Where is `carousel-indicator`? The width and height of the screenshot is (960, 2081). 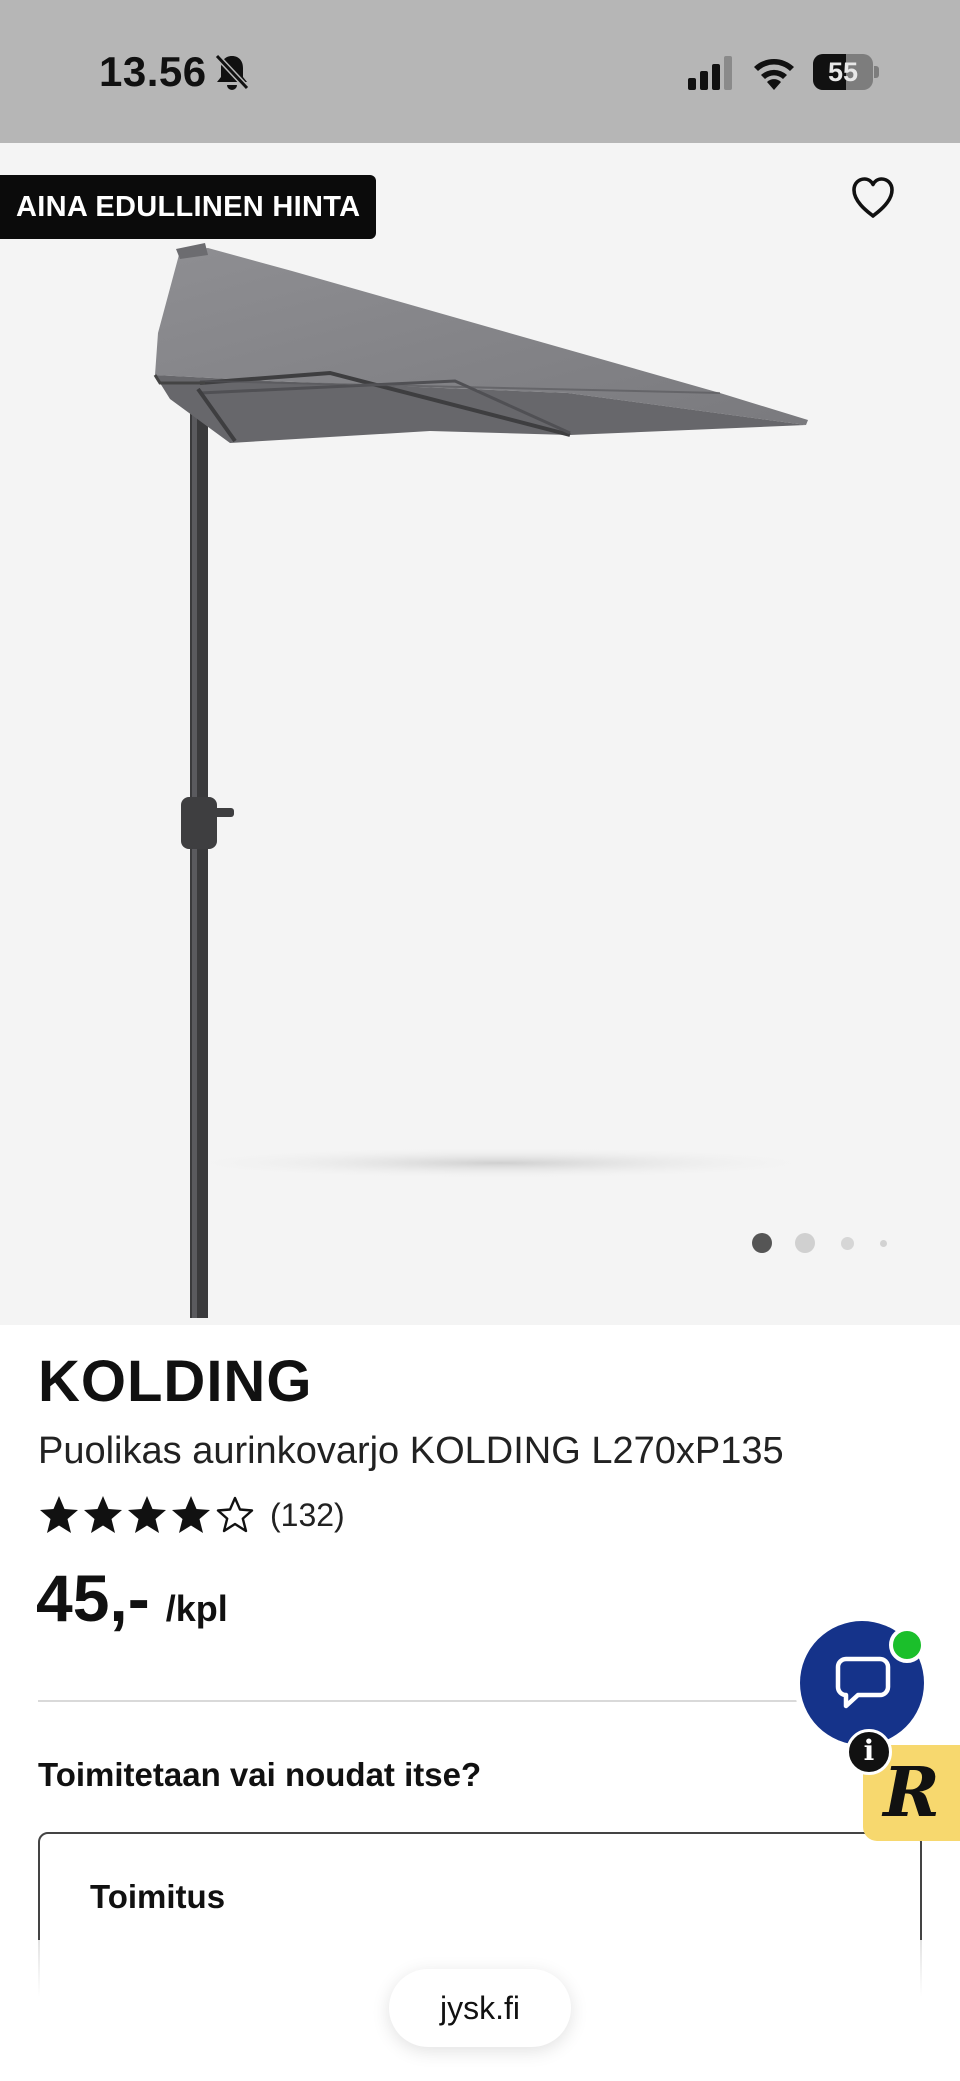
carousel-indicator is located at coordinates (827, 1243).